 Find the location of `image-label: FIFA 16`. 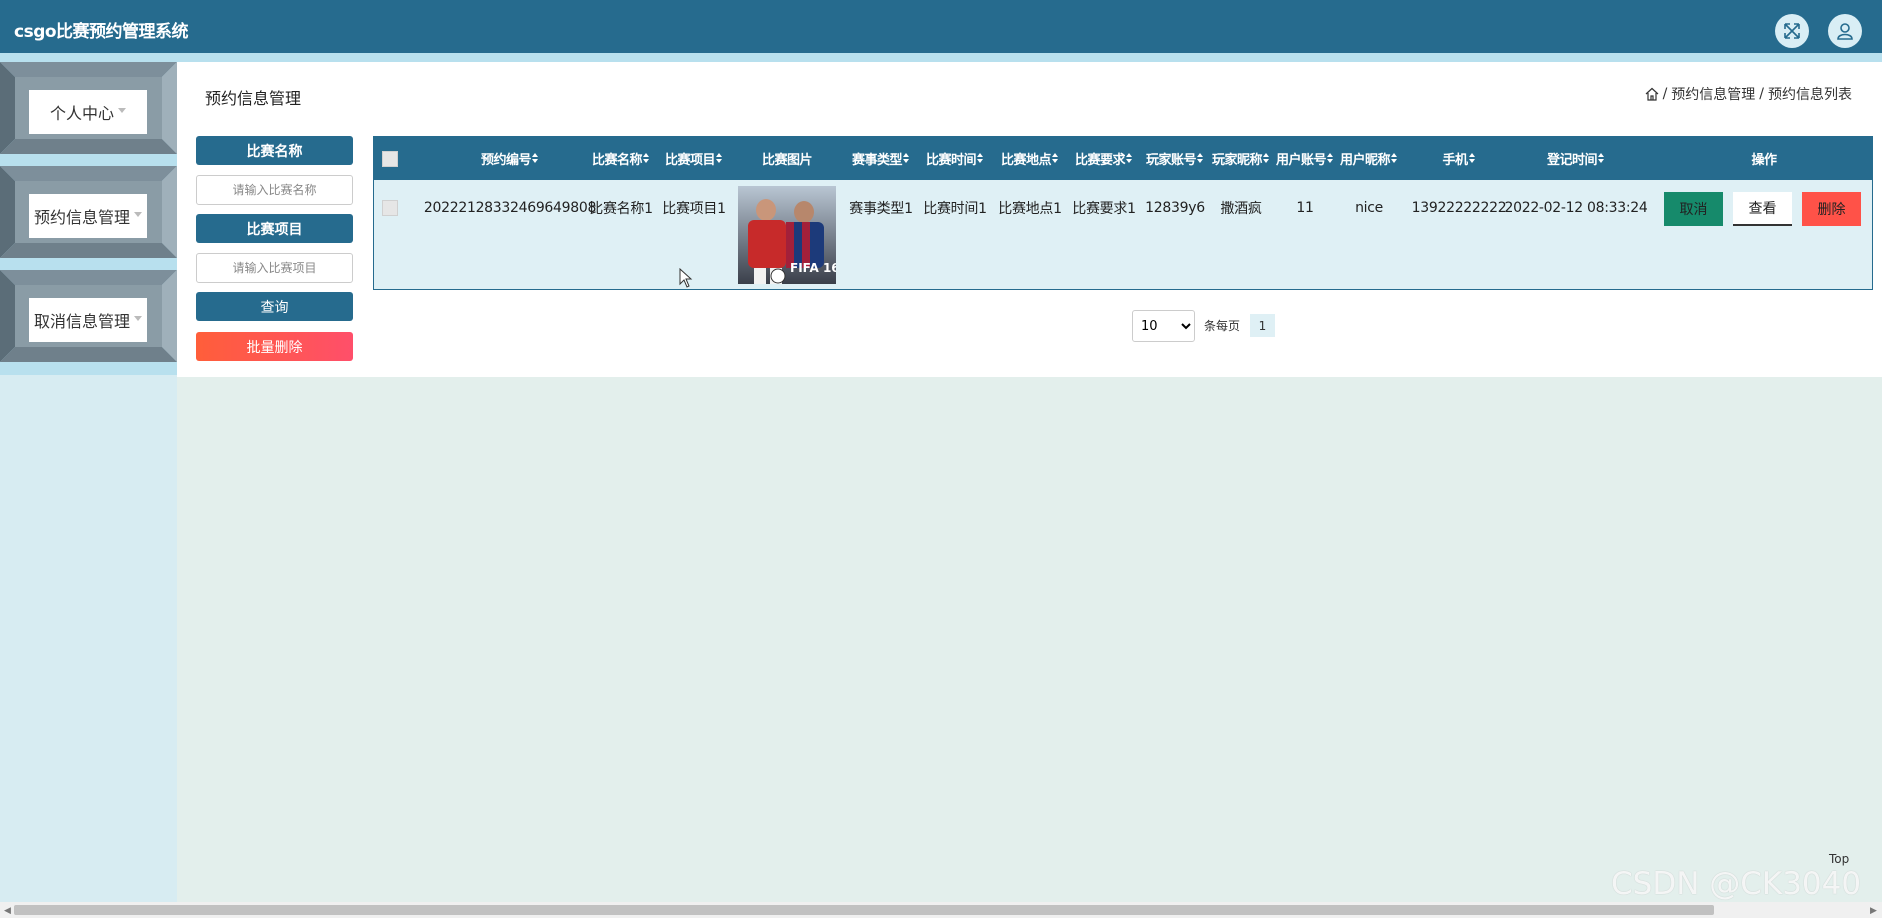

image-label: FIFA 16 is located at coordinates (813, 268).